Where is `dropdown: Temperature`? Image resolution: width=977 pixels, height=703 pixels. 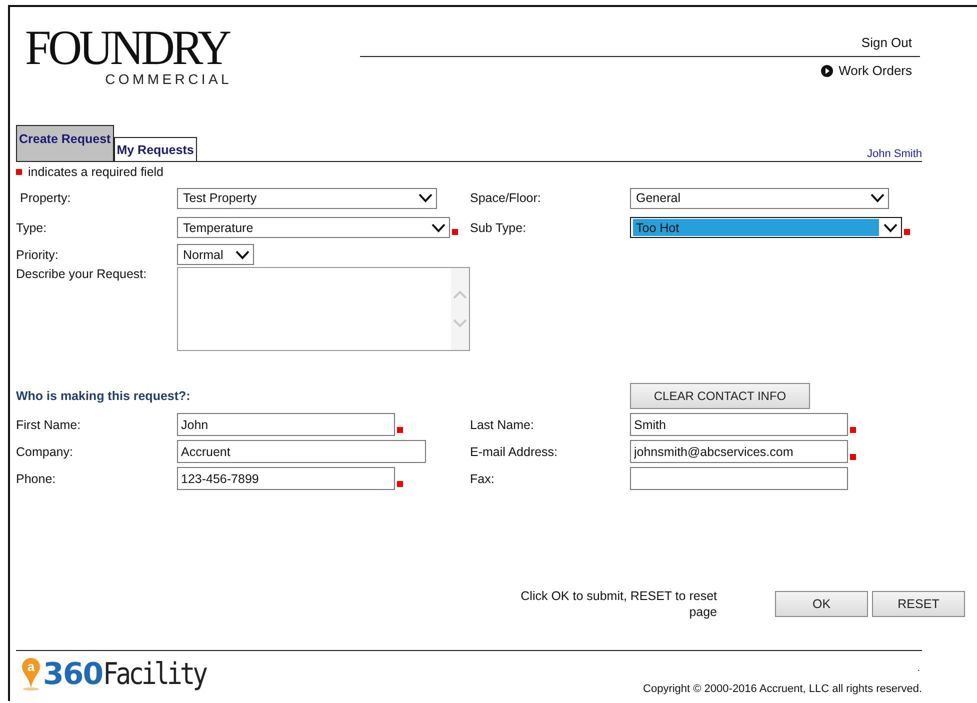
dropdown: Temperature is located at coordinates (313, 227).